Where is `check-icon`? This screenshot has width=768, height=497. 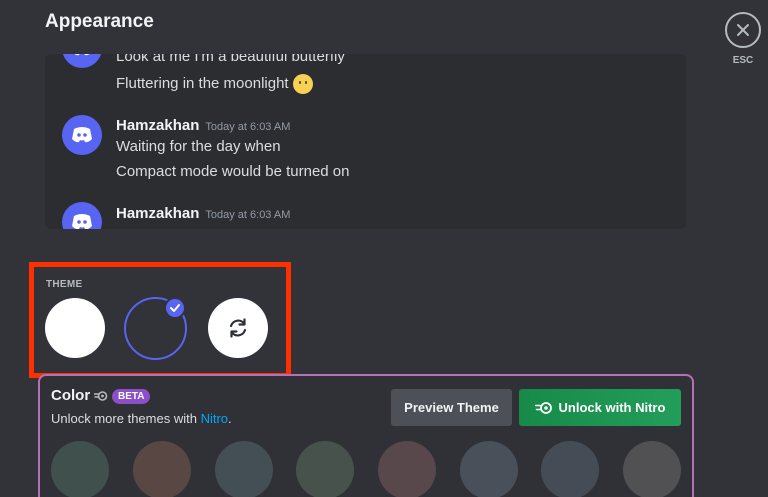 check-icon is located at coordinates (175, 308).